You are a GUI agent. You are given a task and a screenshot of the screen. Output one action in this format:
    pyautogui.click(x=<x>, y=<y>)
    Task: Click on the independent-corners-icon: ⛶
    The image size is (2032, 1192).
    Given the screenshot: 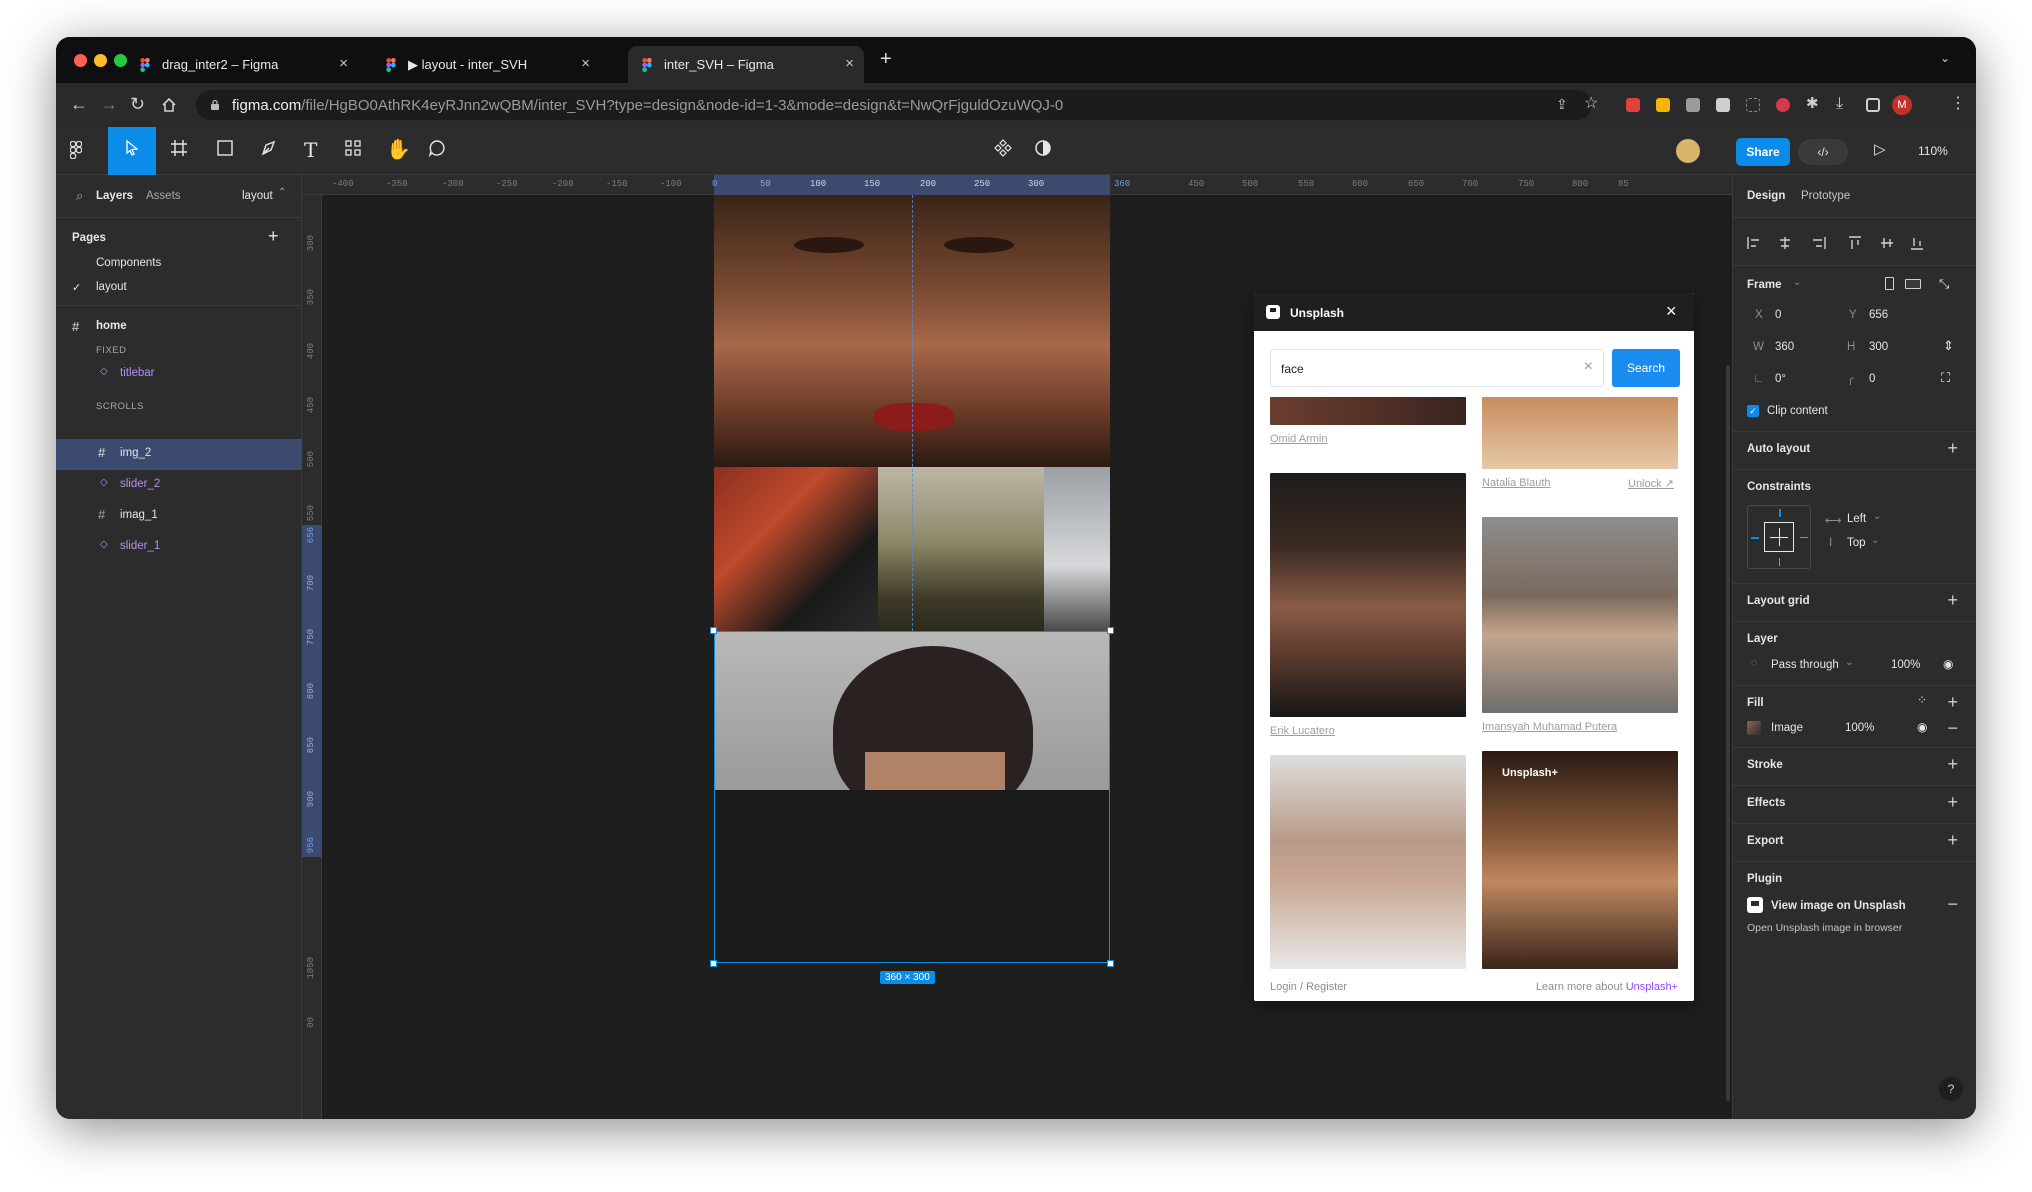 What is the action you would take?
    pyautogui.click(x=1945, y=378)
    